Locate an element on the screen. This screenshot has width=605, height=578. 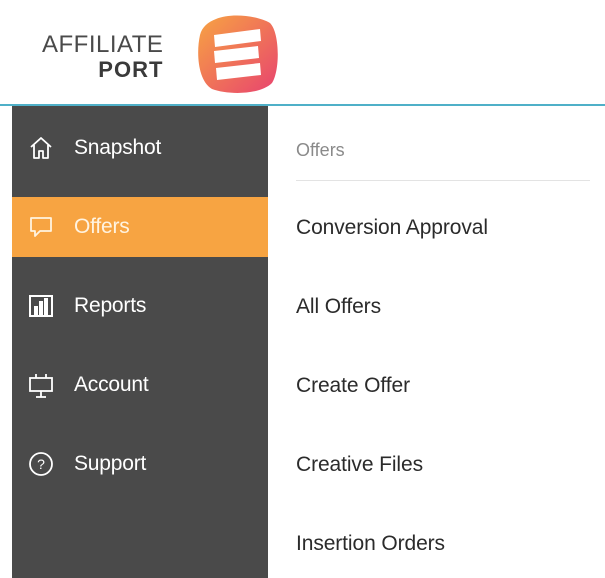
question-circle-icon: ? is located at coordinates (41, 464).